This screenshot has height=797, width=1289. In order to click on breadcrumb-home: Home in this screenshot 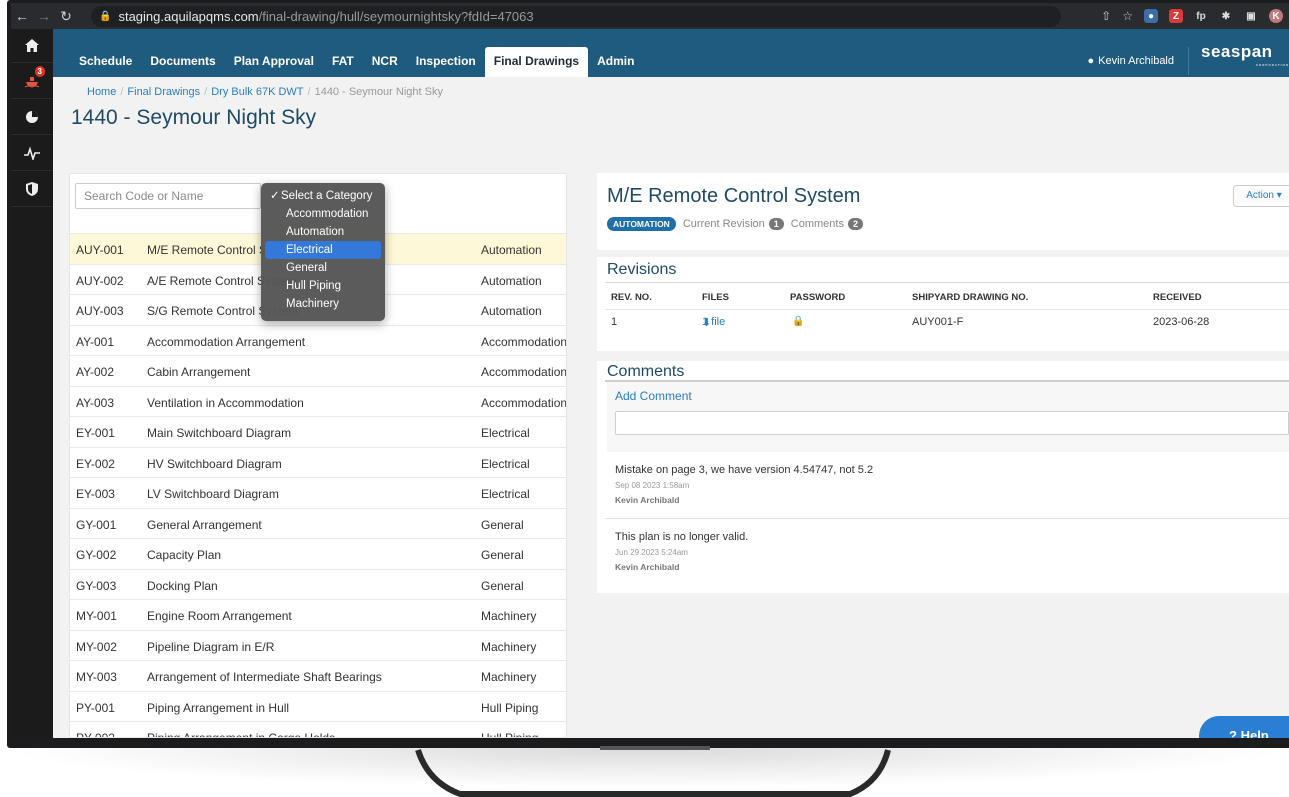, I will do `click(101, 92)`.